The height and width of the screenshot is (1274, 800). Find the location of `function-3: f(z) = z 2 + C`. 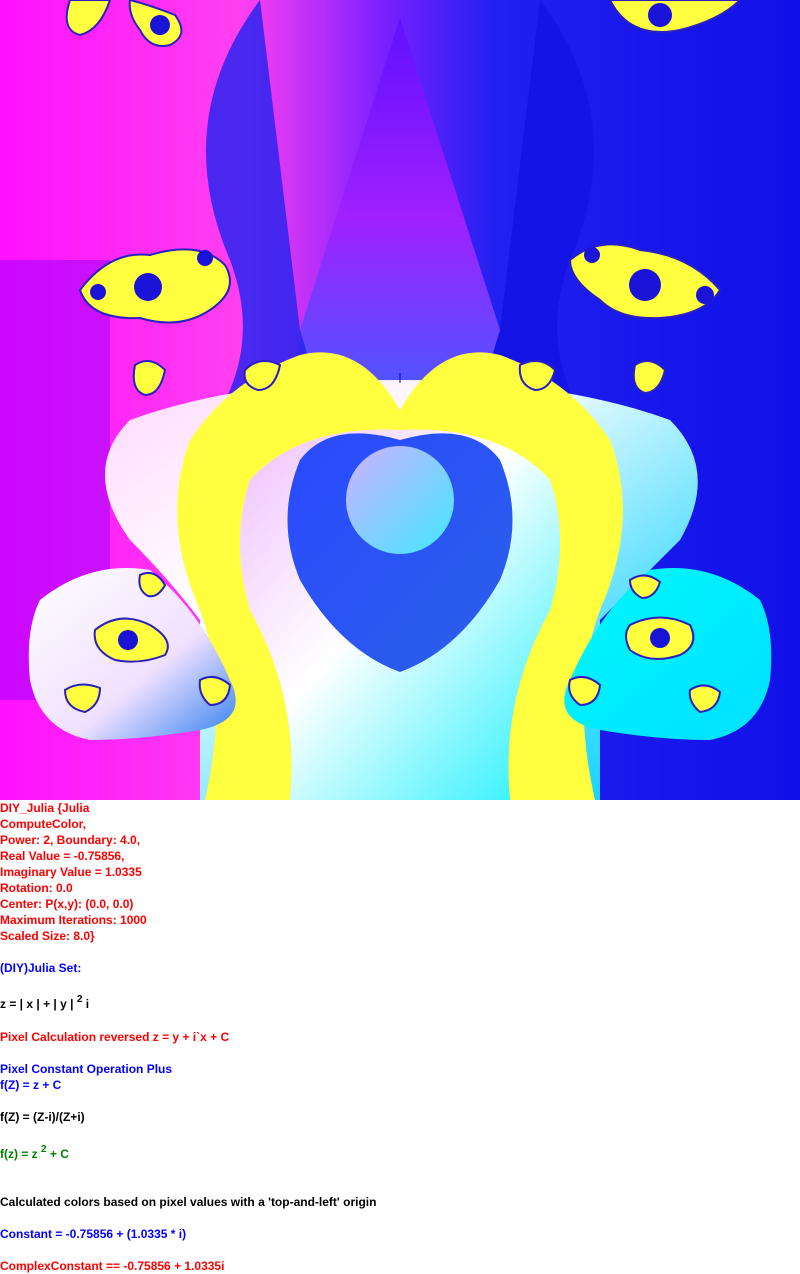

function-3: f(z) = z 2 + C is located at coordinates (34, 1153).